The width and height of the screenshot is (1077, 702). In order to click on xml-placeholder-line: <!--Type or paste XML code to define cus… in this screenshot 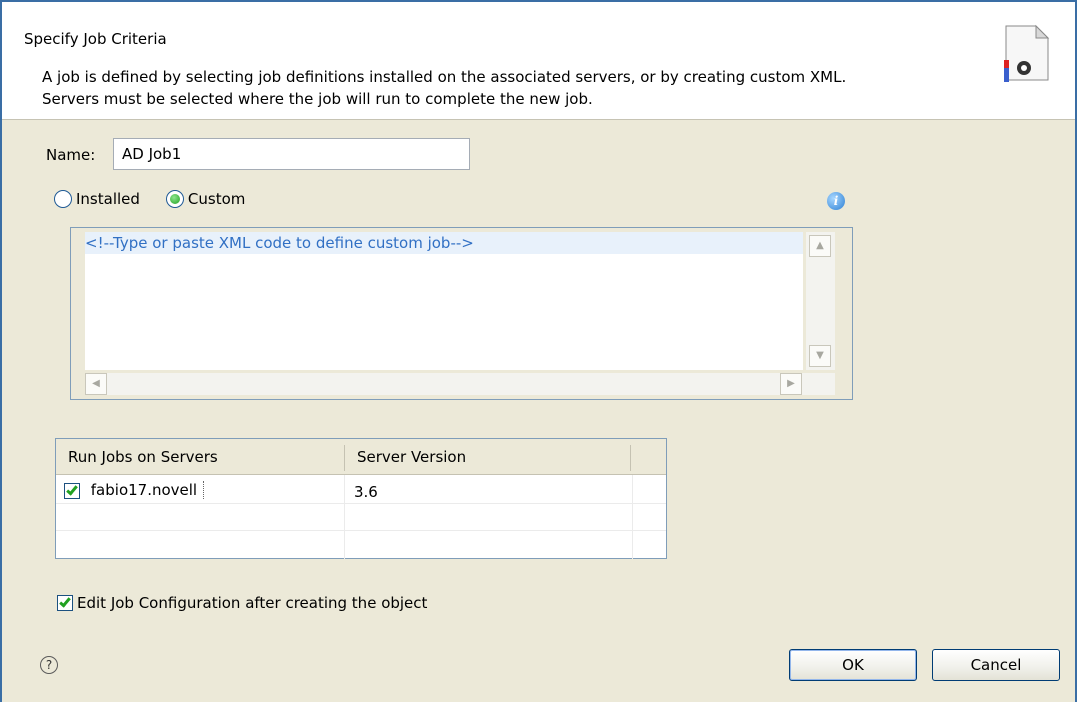, I will do `click(444, 243)`.